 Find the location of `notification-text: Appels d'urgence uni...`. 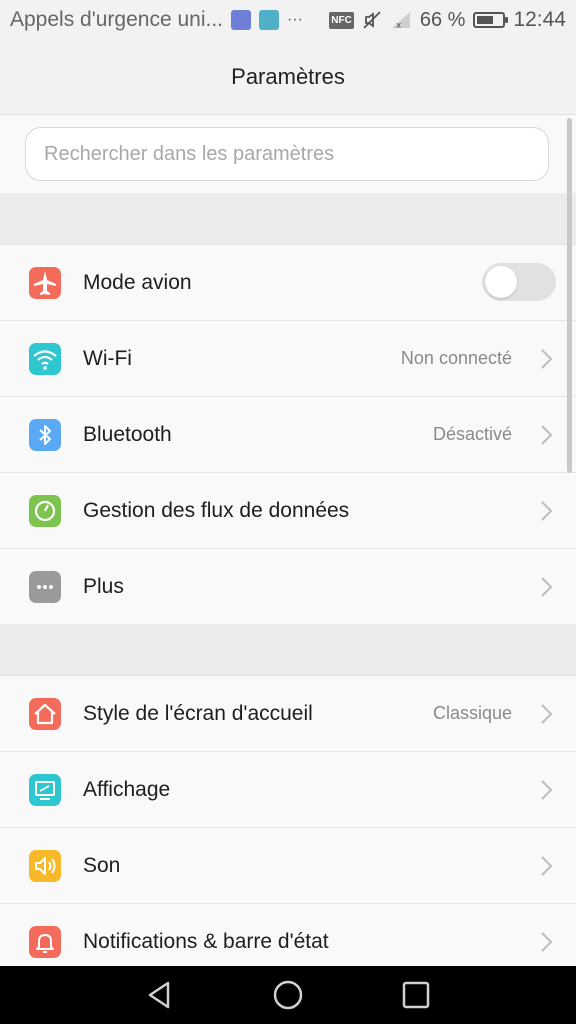

notification-text: Appels d'urgence uni... is located at coordinates (116, 19).